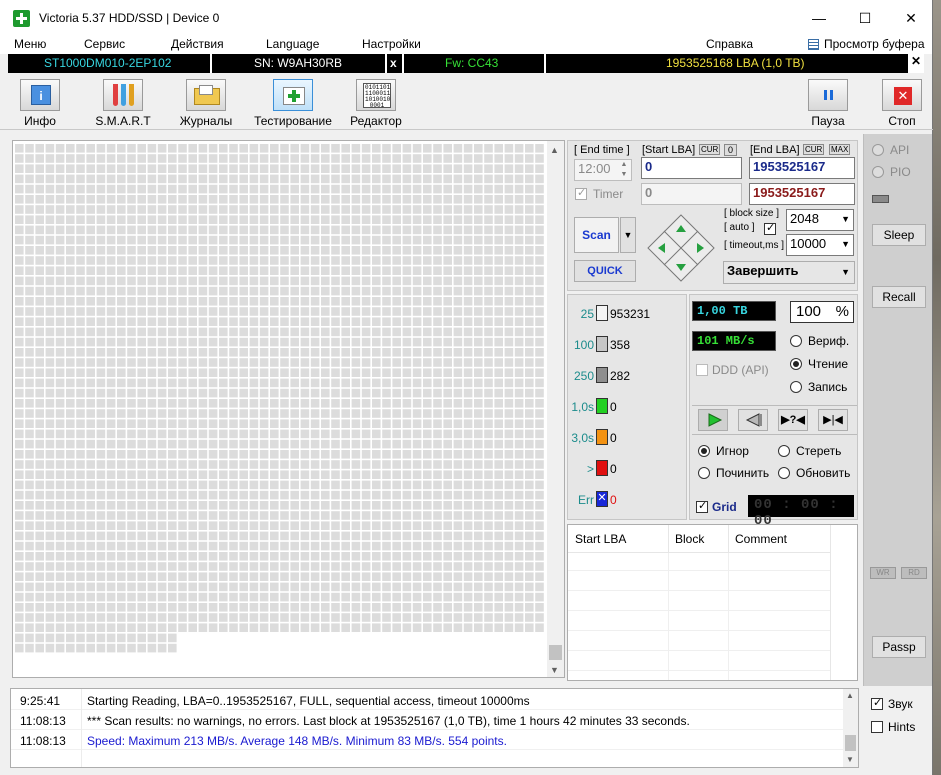  What do you see at coordinates (753, 420) in the screenshot?
I see `play-backward-icon` at bounding box center [753, 420].